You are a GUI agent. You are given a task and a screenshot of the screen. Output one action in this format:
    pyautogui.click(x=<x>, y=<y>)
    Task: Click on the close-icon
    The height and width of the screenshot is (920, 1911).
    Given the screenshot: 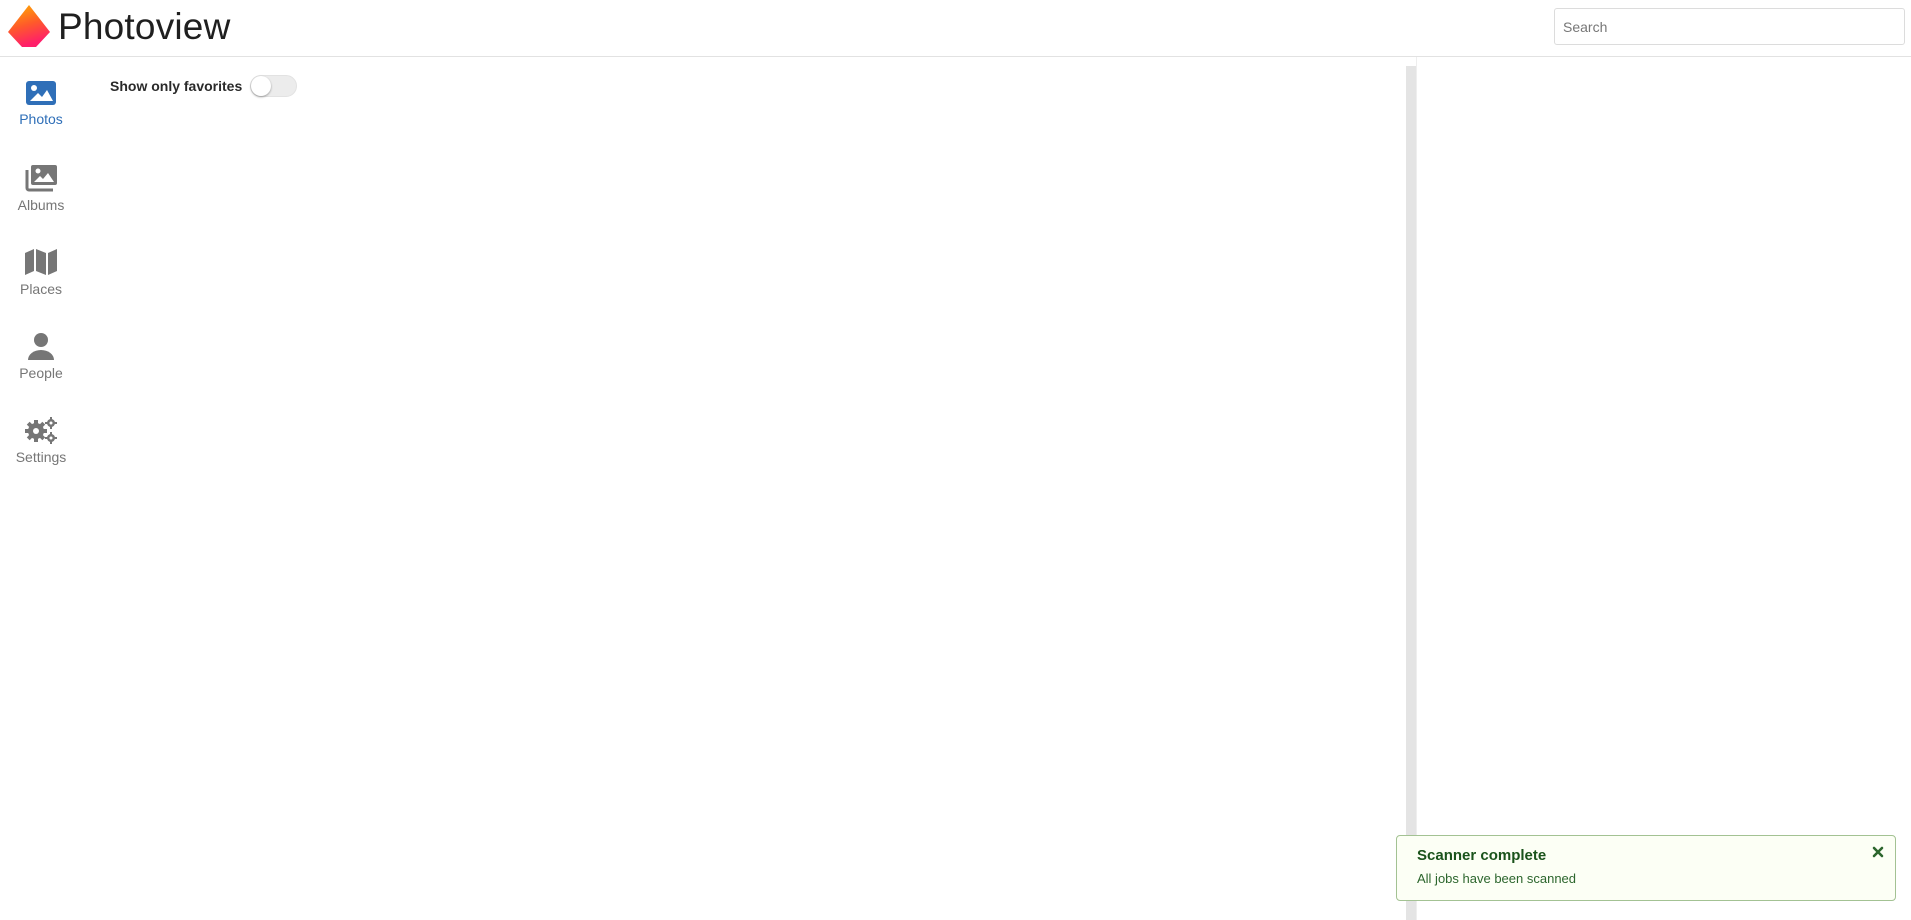 What is the action you would take?
    pyautogui.click(x=1878, y=852)
    